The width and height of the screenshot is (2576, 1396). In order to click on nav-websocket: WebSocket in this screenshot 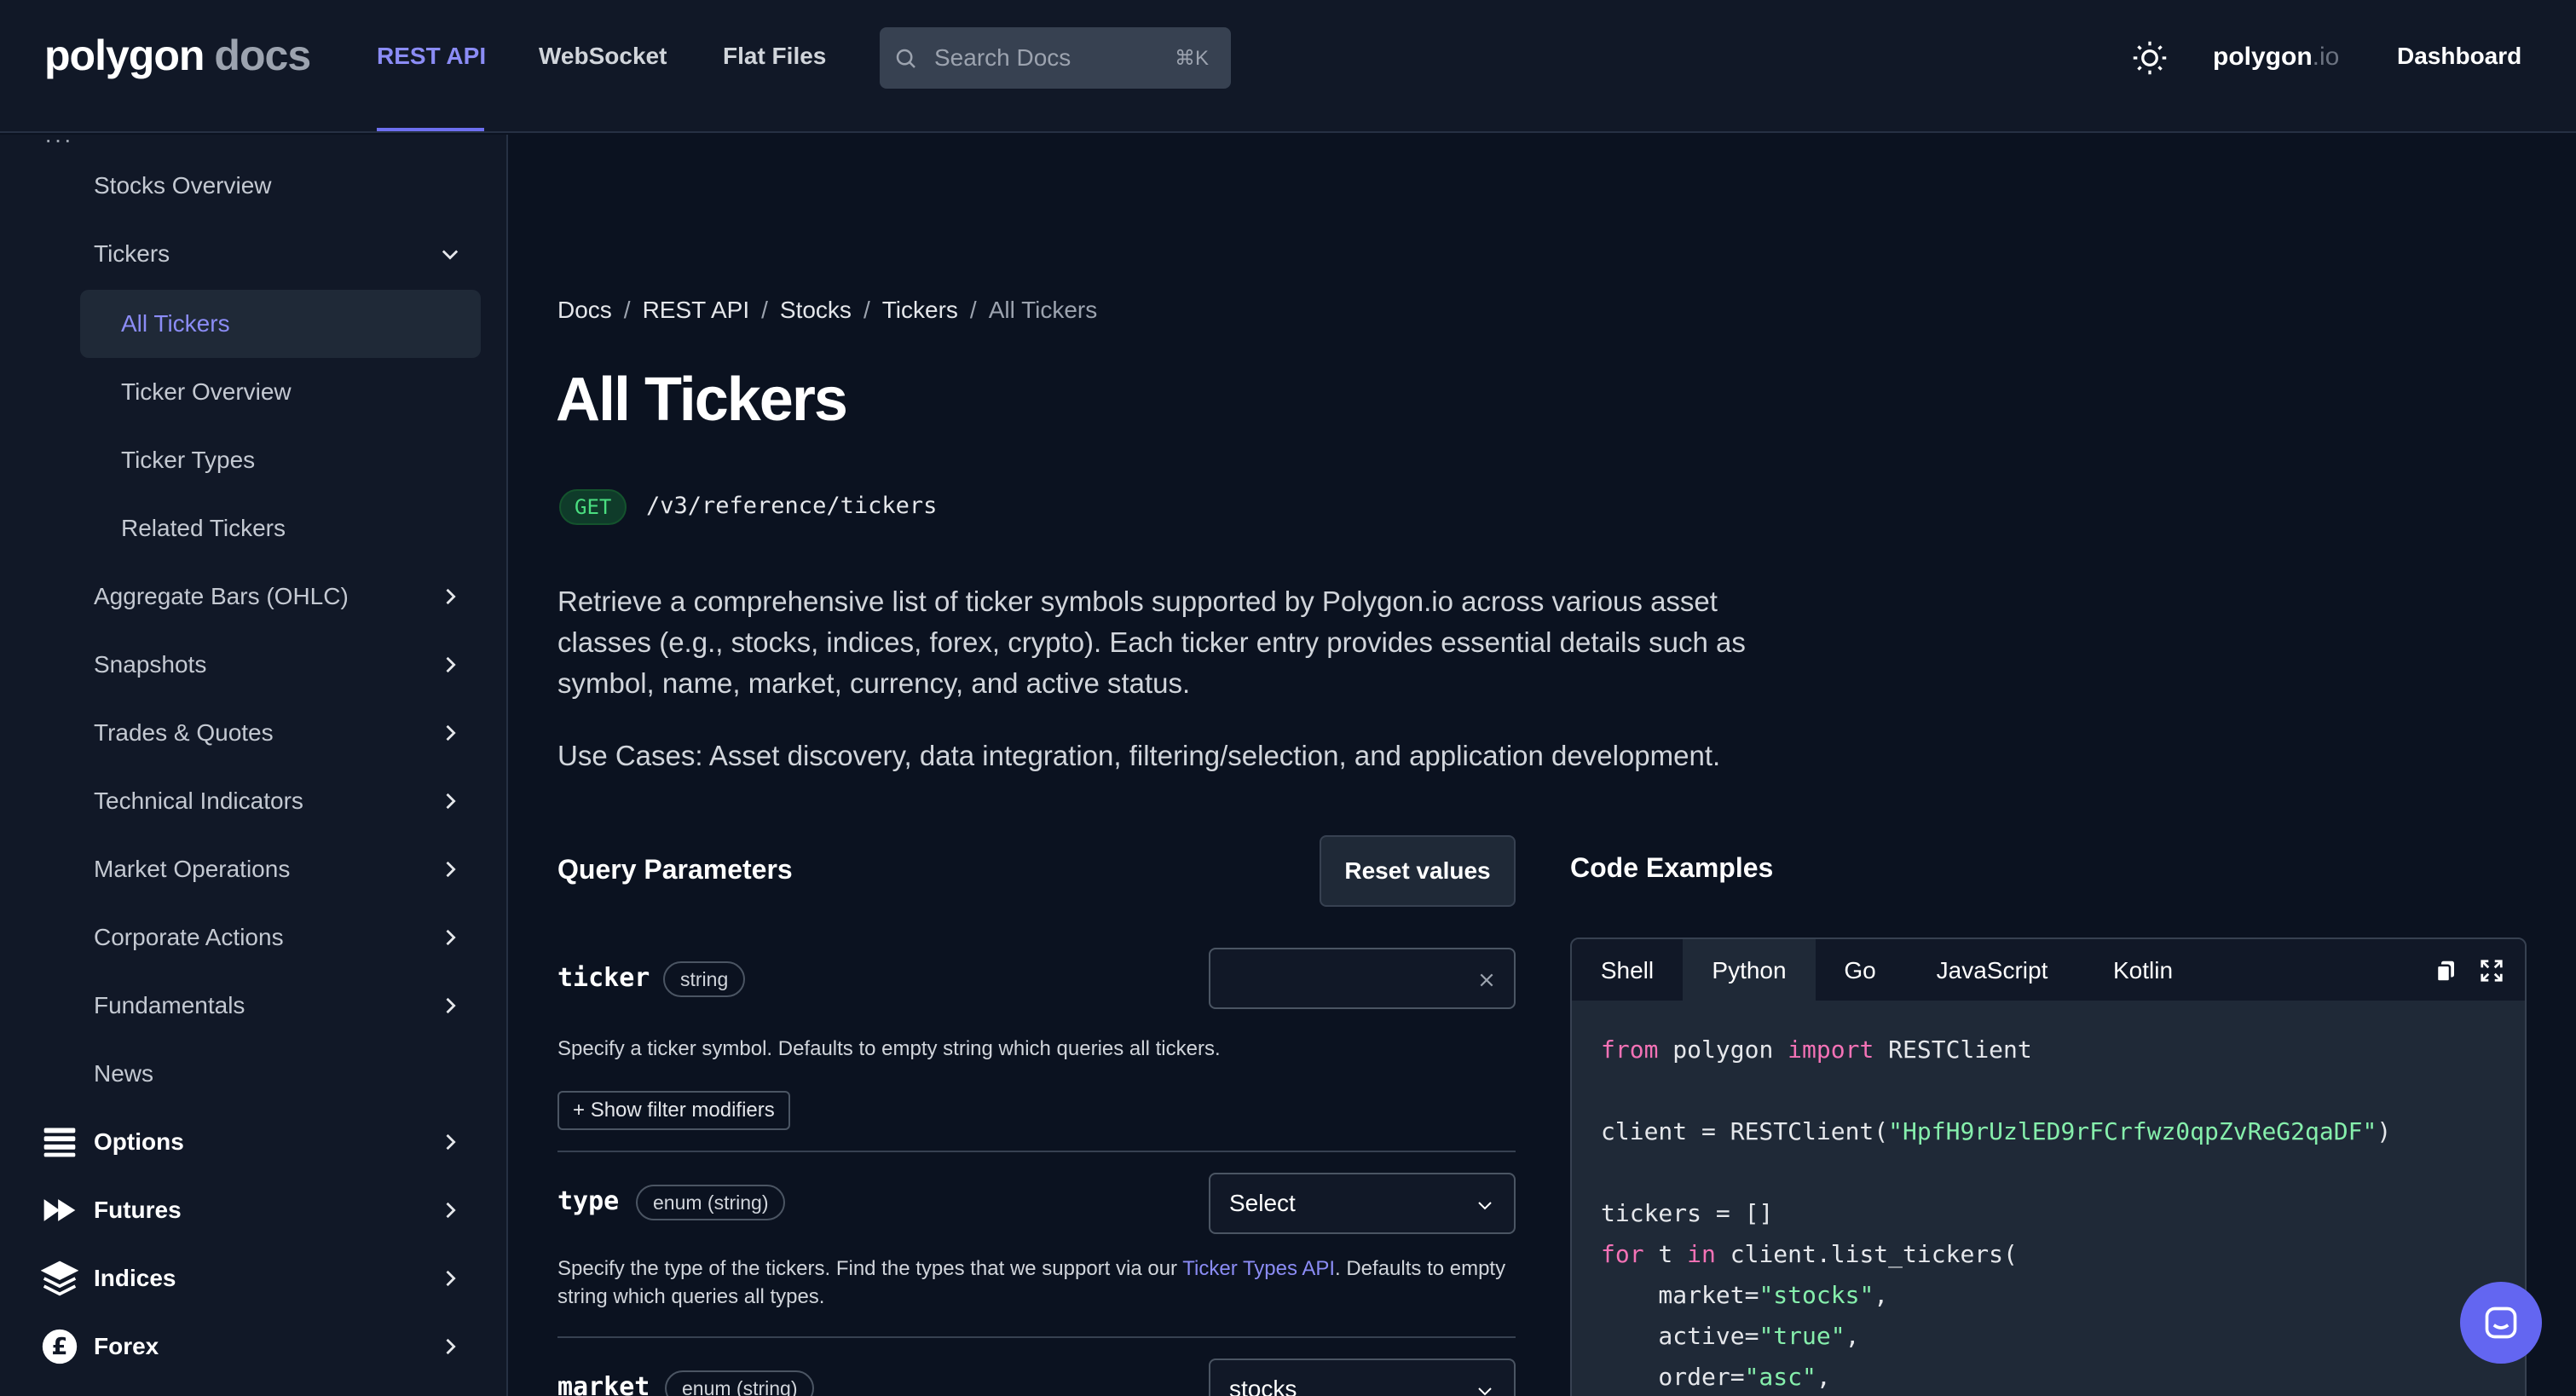, I will do `click(603, 56)`.